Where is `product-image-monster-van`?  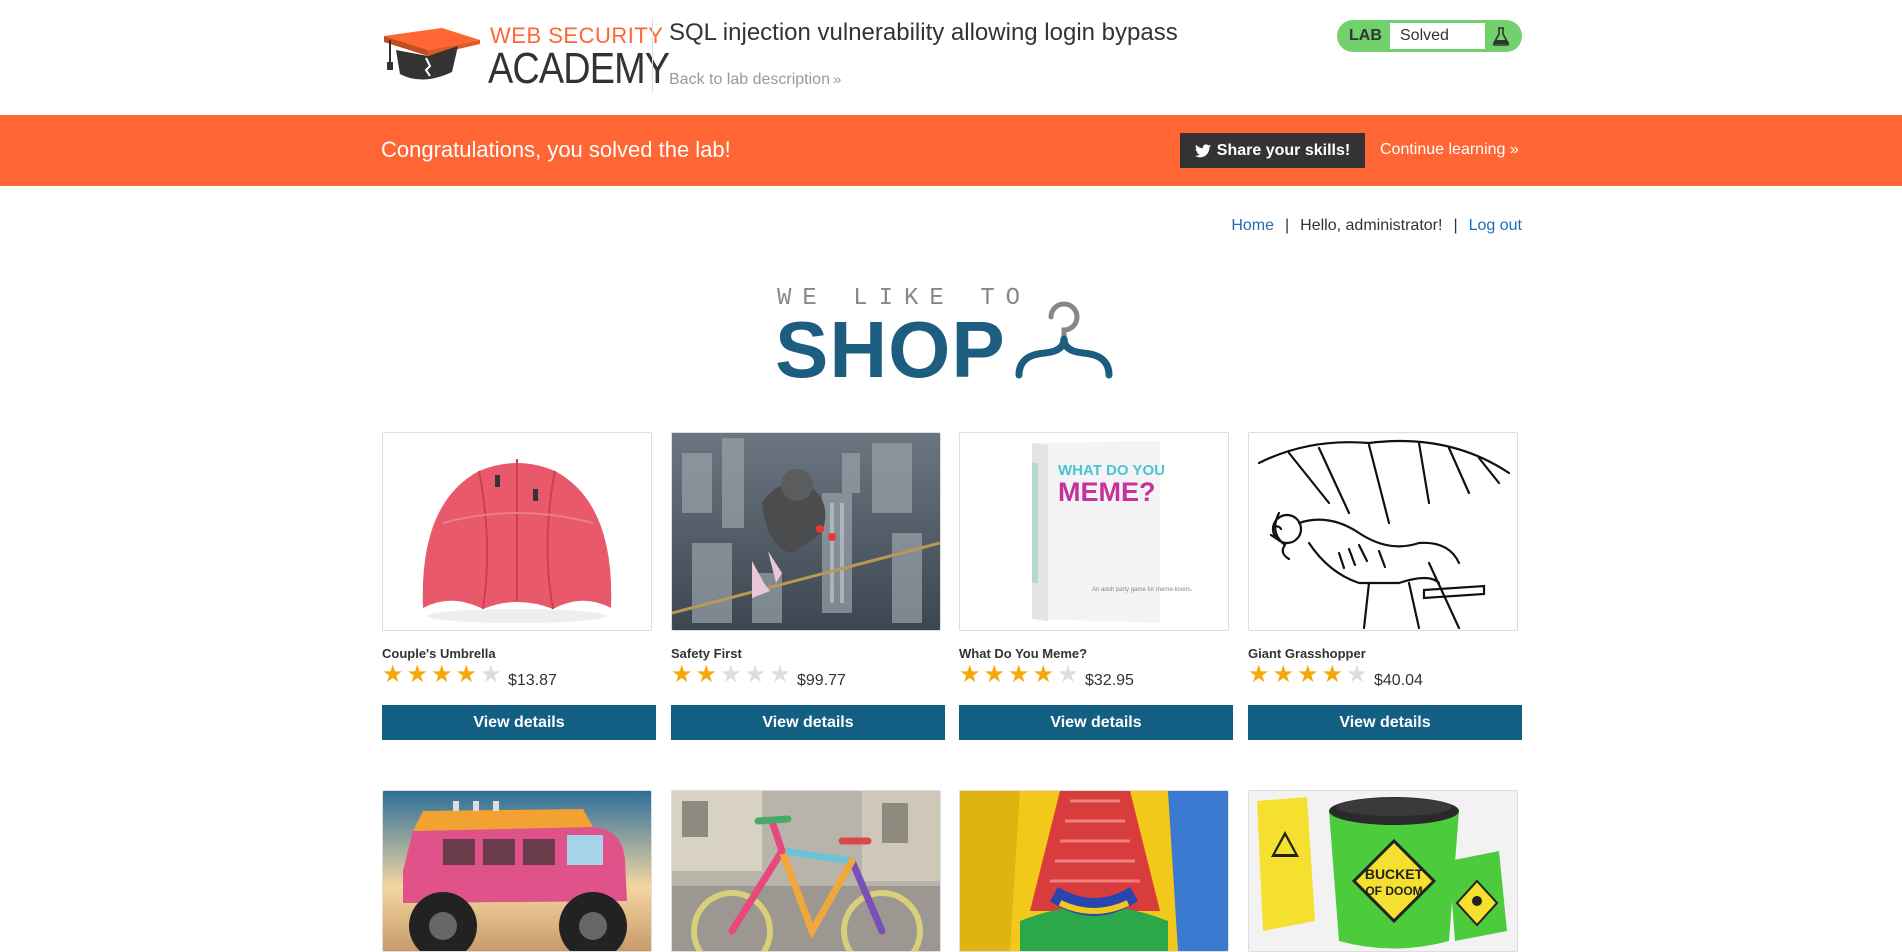 product-image-monster-van is located at coordinates (517, 871).